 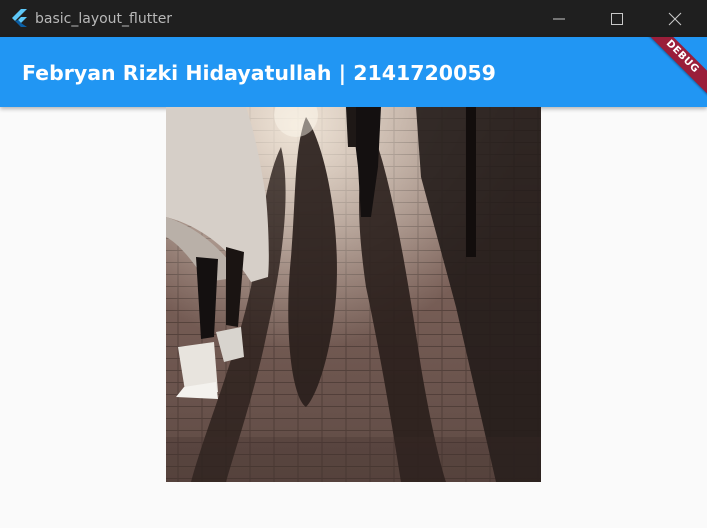 What do you see at coordinates (353, 18) in the screenshot?
I see `window-titlebar: basic_layout_flutter` at bounding box center [353, 18].